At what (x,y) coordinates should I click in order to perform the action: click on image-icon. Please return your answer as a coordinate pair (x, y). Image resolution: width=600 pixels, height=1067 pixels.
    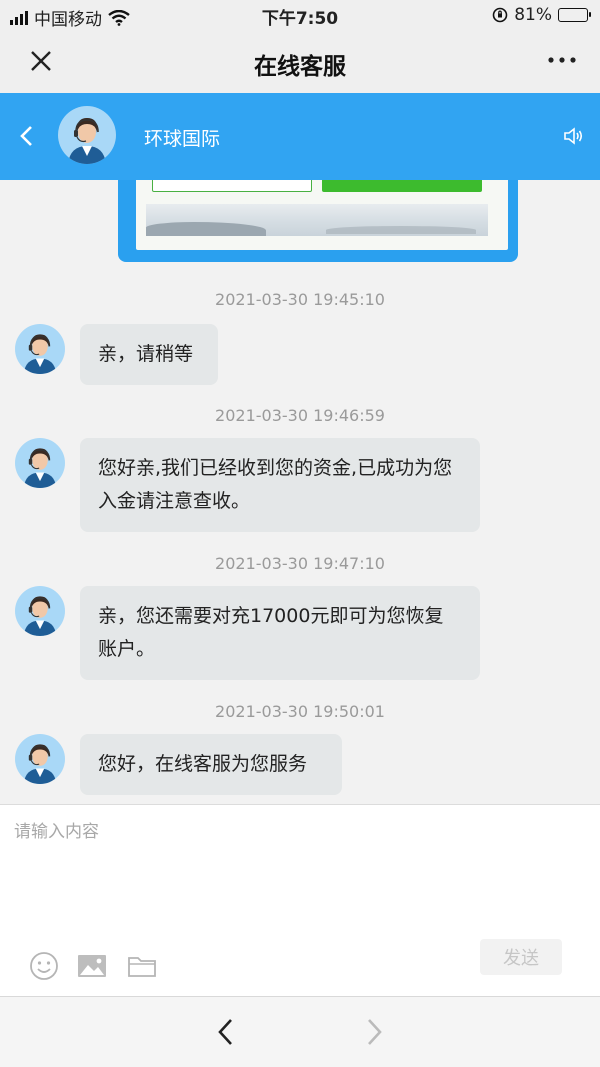
    Looking at the image, I should click on (92, 966).